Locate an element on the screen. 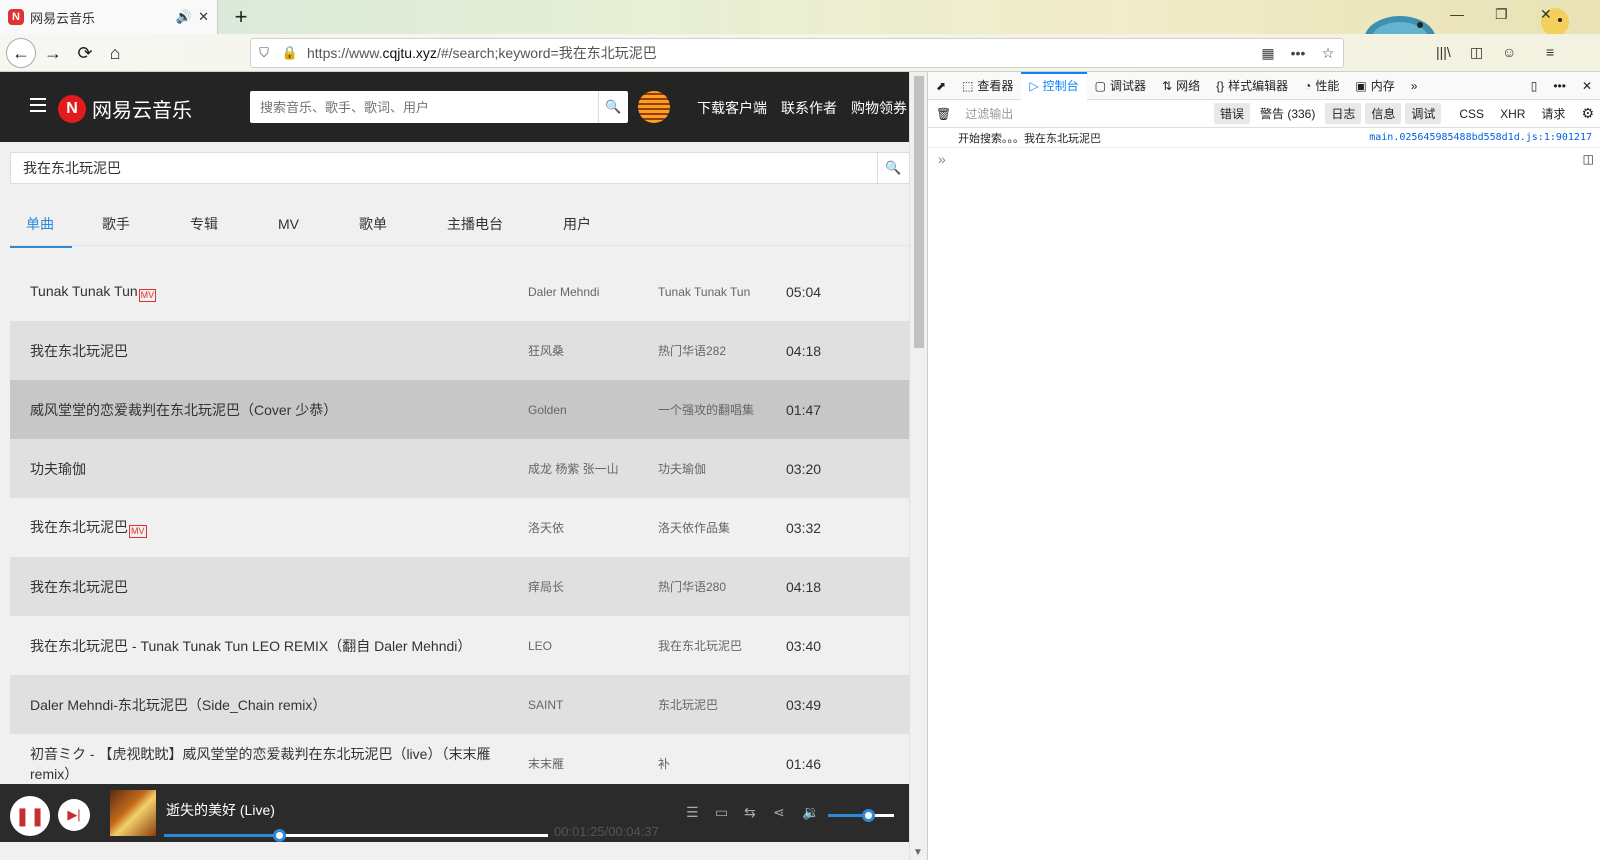 The height and width of the screenshot is (860, 1600). volume-handle is located at coordinates (868, 815).